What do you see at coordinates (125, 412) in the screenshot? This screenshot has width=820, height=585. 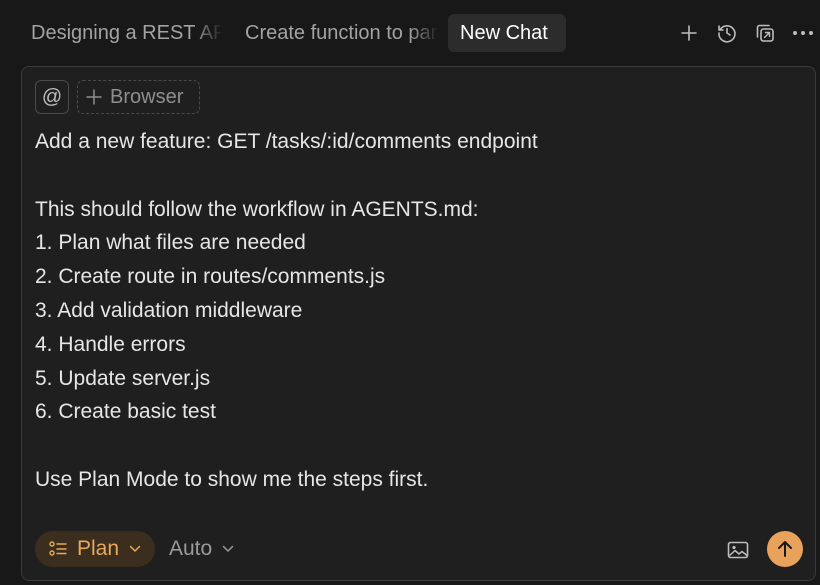 I see `prompt-line: 6. Create basic test` at bounding box center [125, 412].